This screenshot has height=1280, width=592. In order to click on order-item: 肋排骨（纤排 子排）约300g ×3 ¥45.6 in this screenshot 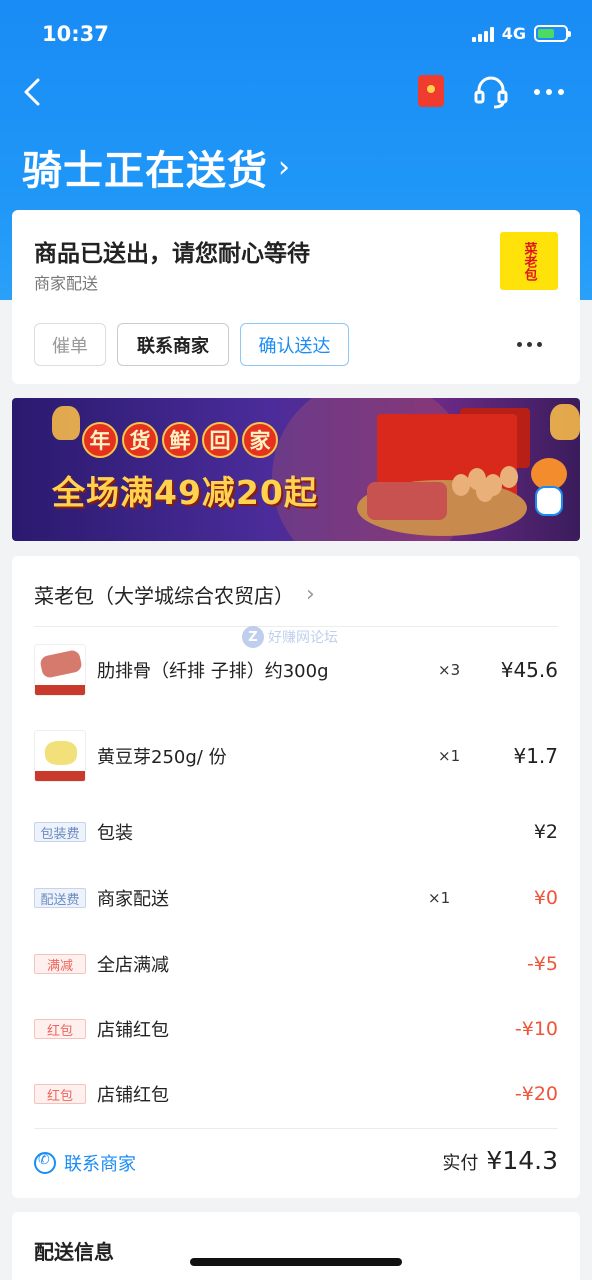, I will do `click(296, 670)`.